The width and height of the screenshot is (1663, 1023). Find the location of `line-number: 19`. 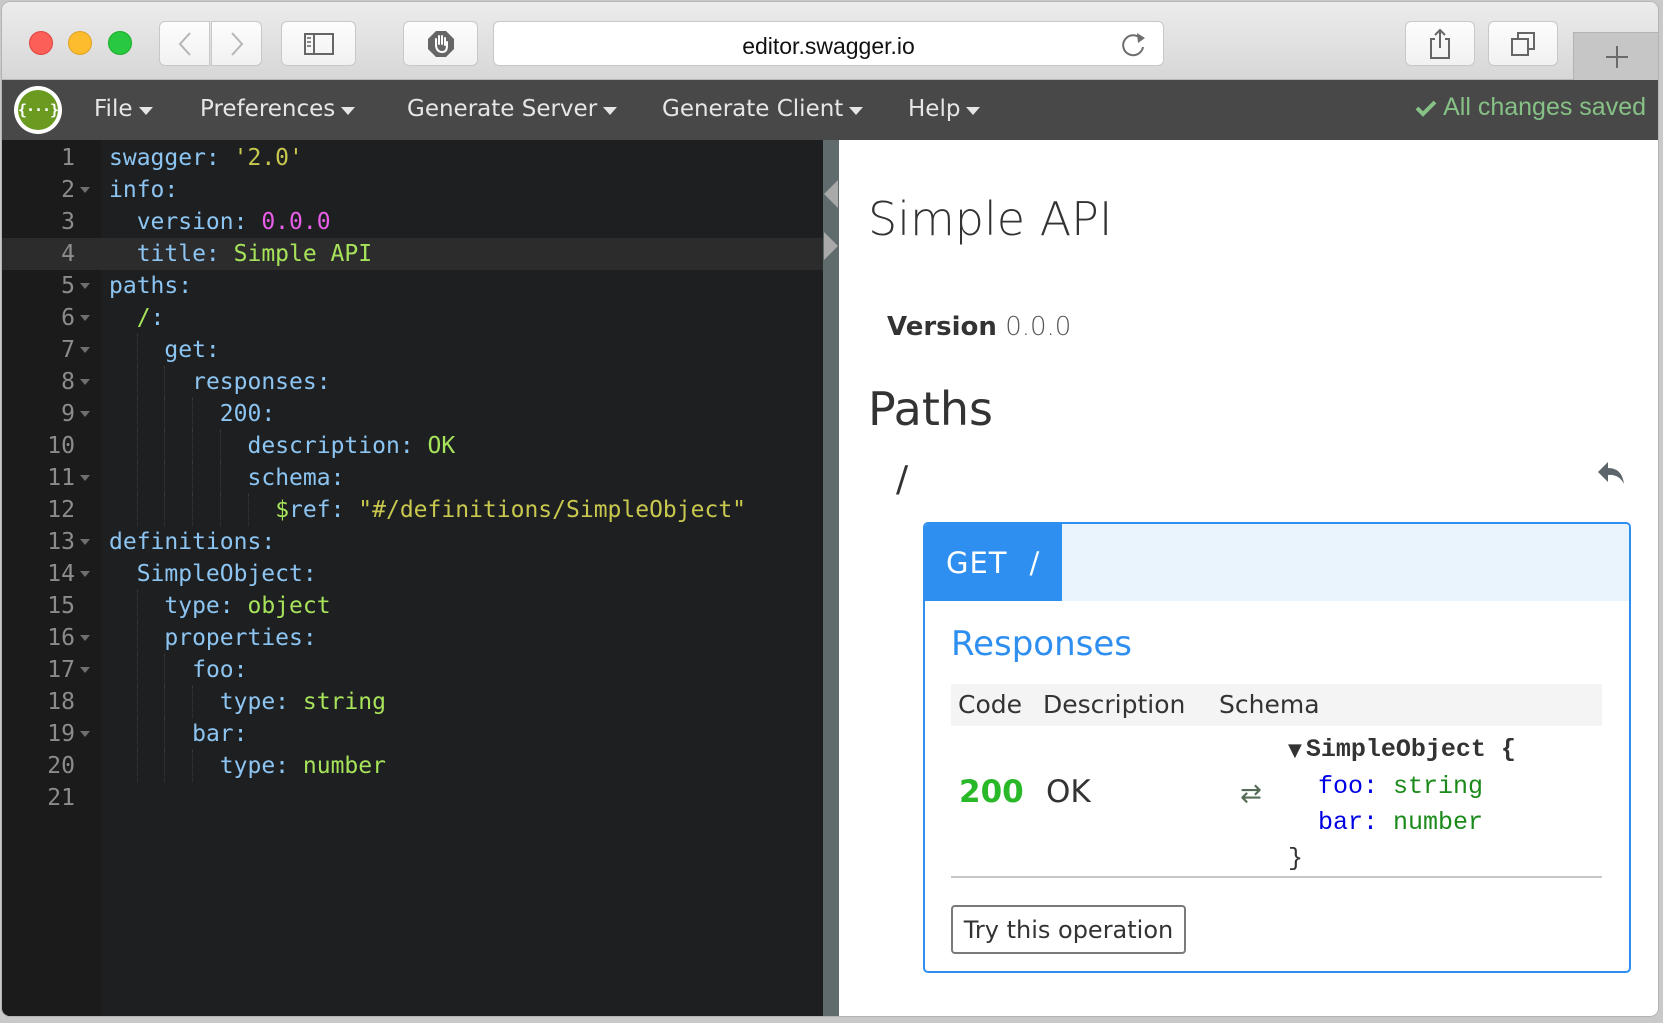

line-number: 19 is located at coordinates (61, 734).